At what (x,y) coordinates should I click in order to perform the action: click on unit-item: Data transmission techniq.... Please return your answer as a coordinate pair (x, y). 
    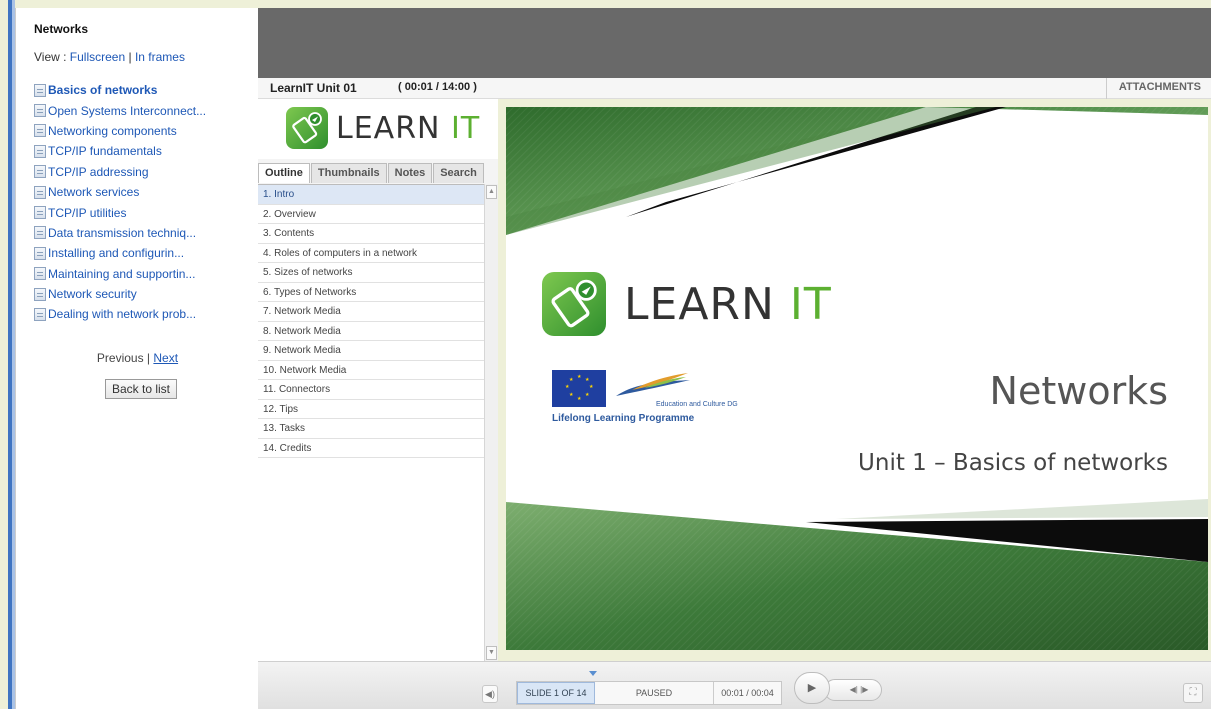
    Looking at the image, I should click on (120, 233).